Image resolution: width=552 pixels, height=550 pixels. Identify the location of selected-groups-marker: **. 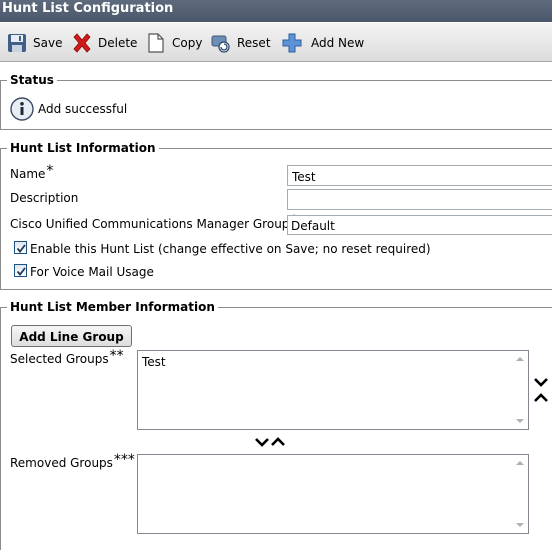
(116, 356).